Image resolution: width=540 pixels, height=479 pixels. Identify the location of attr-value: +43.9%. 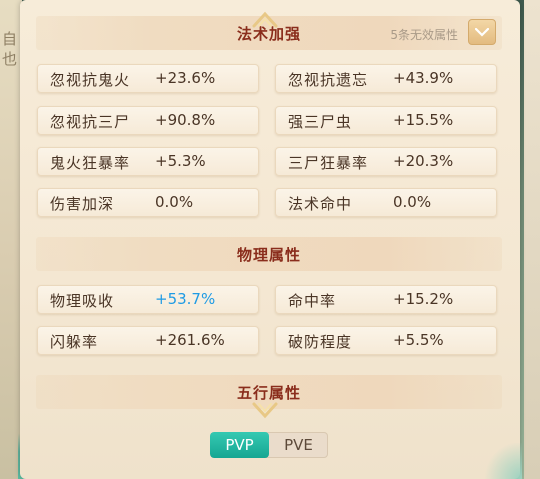
(423, 78).